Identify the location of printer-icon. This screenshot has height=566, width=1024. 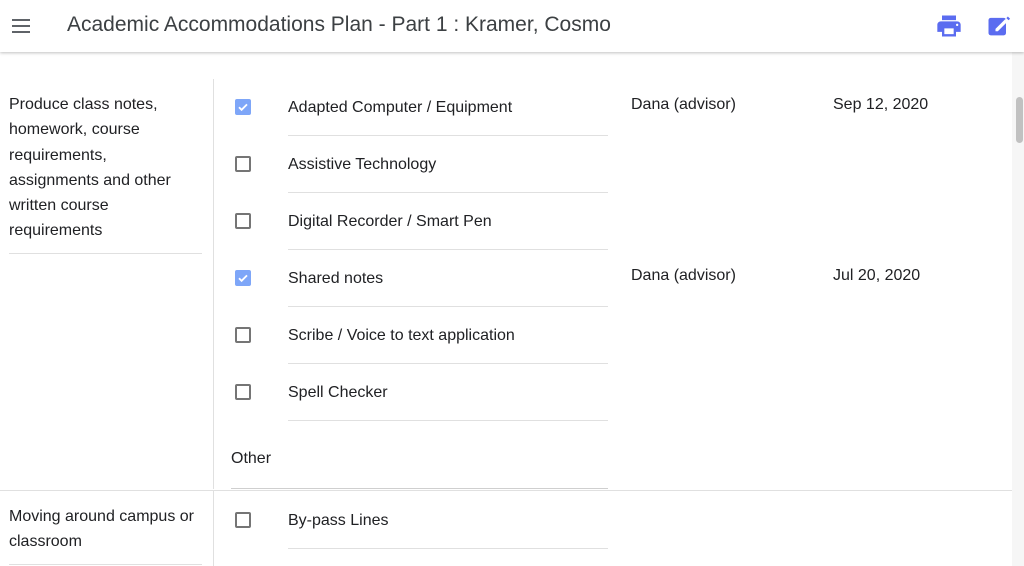
(949, 26).